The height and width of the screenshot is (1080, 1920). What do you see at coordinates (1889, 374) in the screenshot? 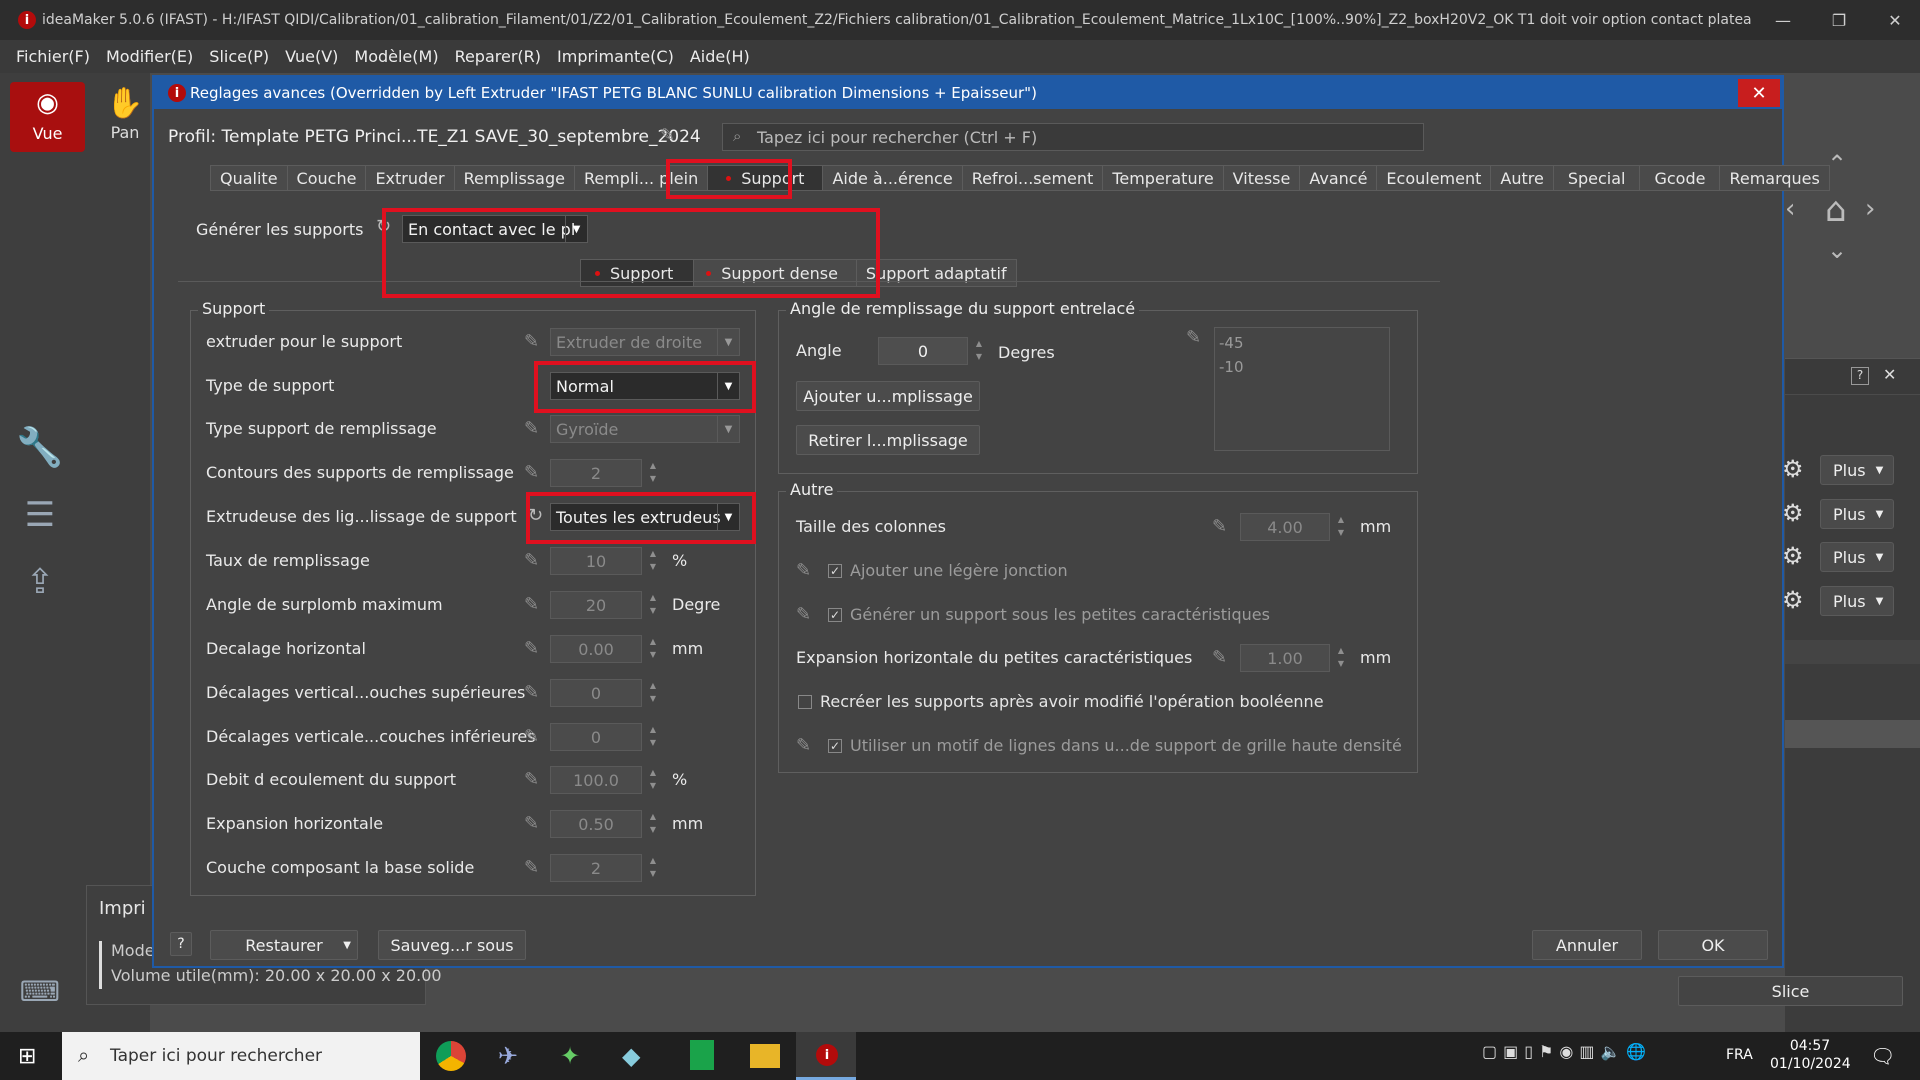
I see `close-icon: ✕` at bounding box center [1889, 374].